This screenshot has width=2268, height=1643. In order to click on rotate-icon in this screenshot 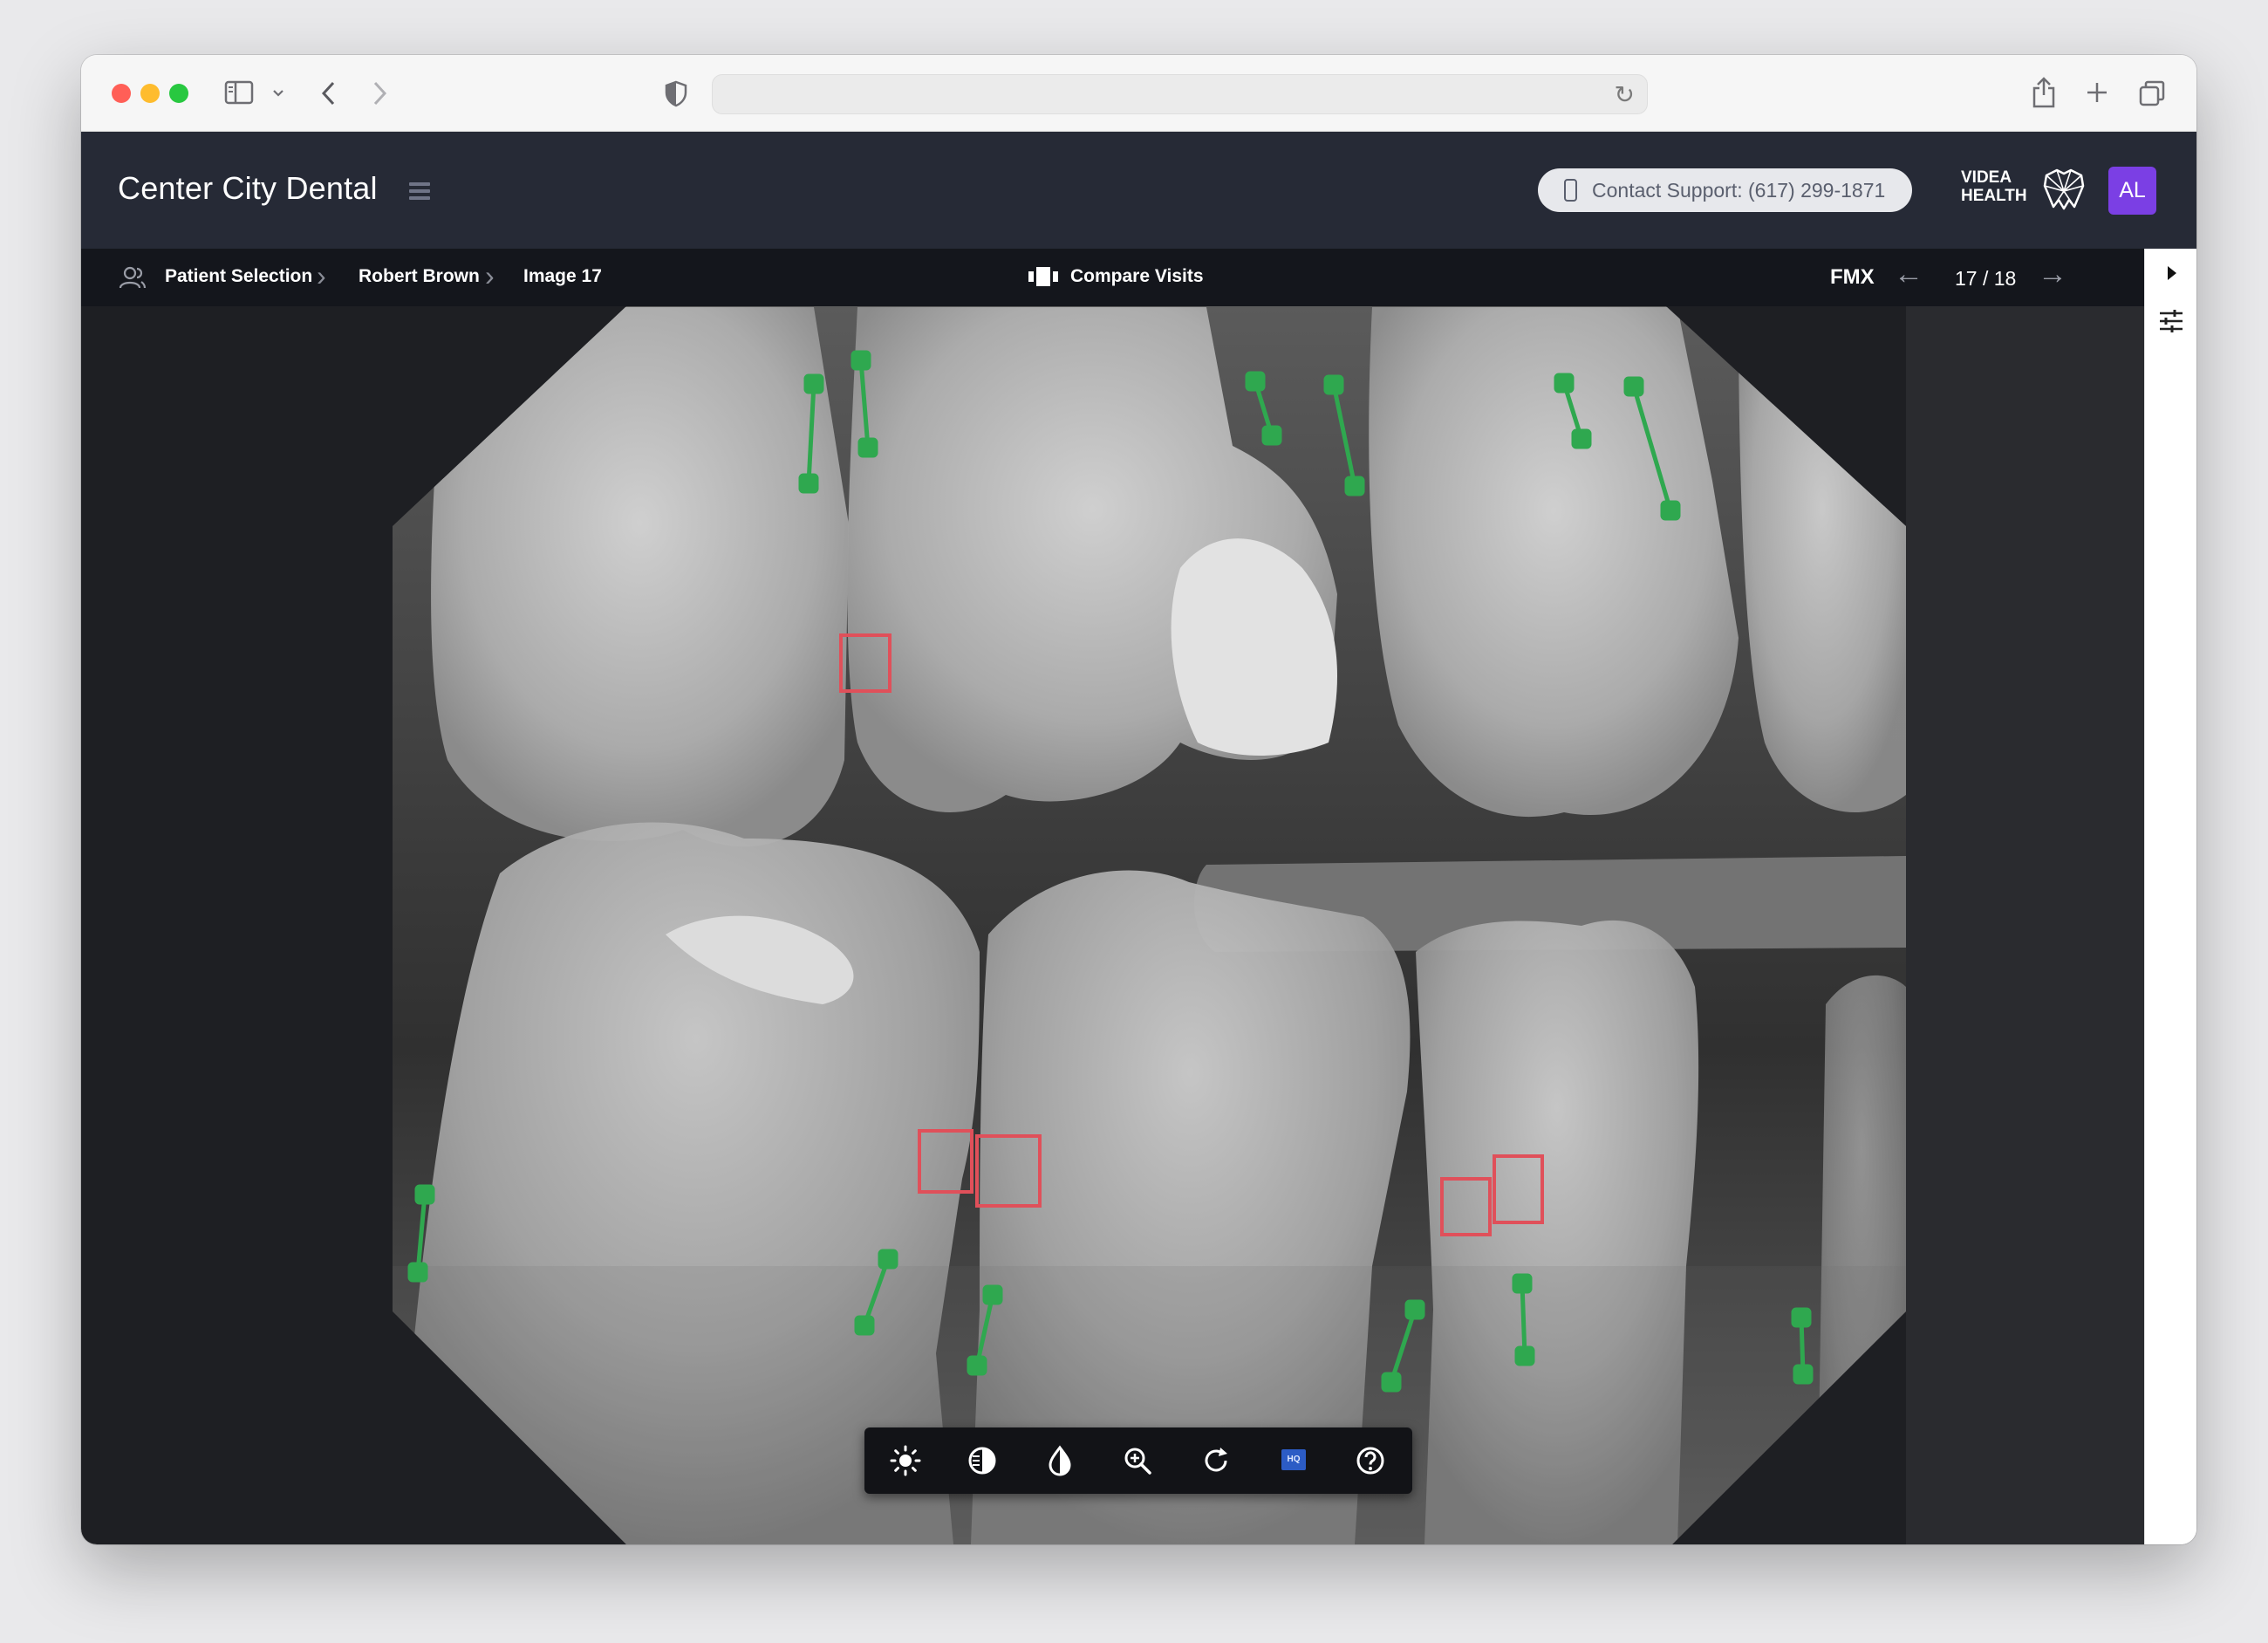, I will do `click(1216, 1461)`.